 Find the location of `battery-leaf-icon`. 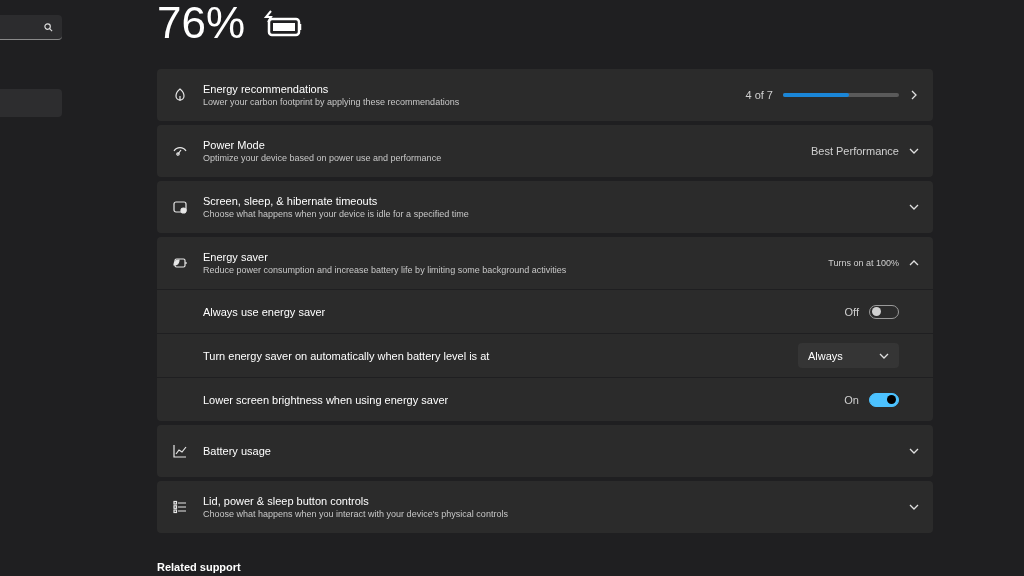

battery-leaf-icon is located at coordinates (180, 263).